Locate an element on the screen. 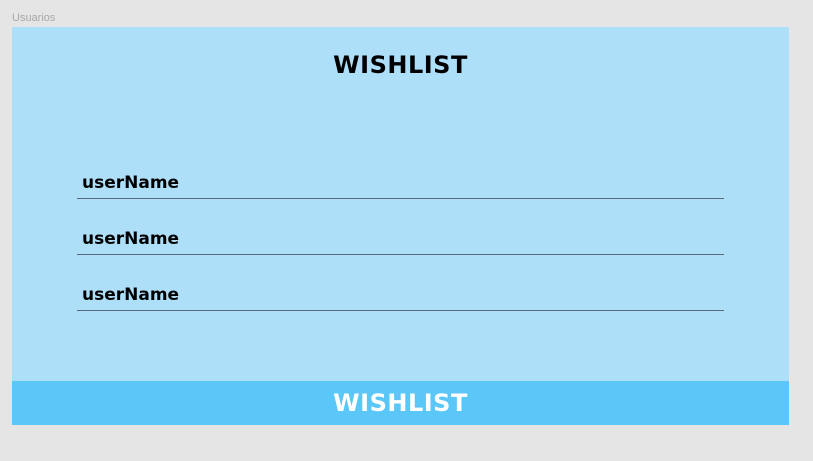  wishlist-button-label: WISHLIST is located at coordinates (400, 403).